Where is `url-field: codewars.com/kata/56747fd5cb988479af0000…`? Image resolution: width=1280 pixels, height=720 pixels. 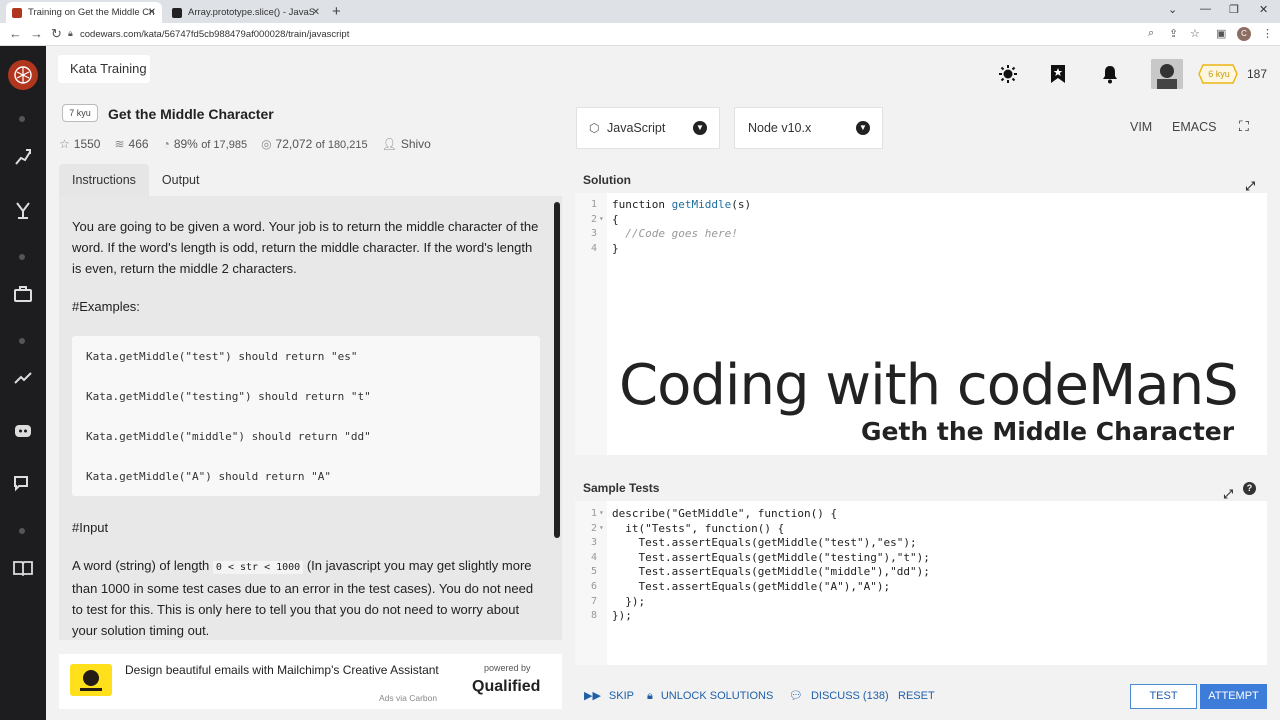
url-field: codewars.com/kata/56747fd5cb988479af0000… is located at coordinates (214, 34).